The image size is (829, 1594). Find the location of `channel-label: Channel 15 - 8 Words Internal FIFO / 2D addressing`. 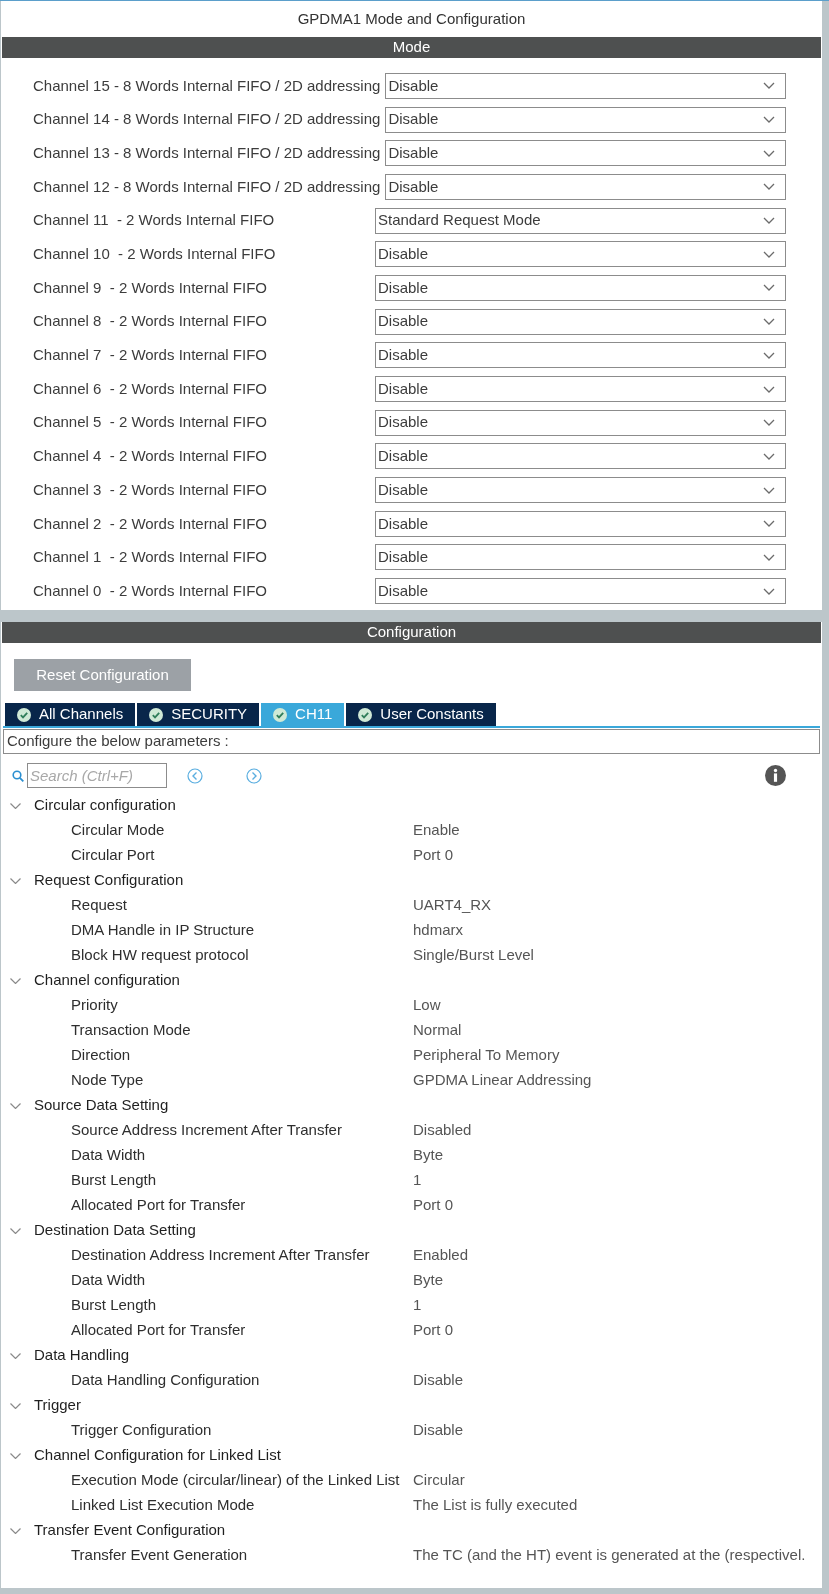

channel-label: Channel 15 - 8 Words Internal FIFO / 2D addressing is located at coordinates (207, 85).